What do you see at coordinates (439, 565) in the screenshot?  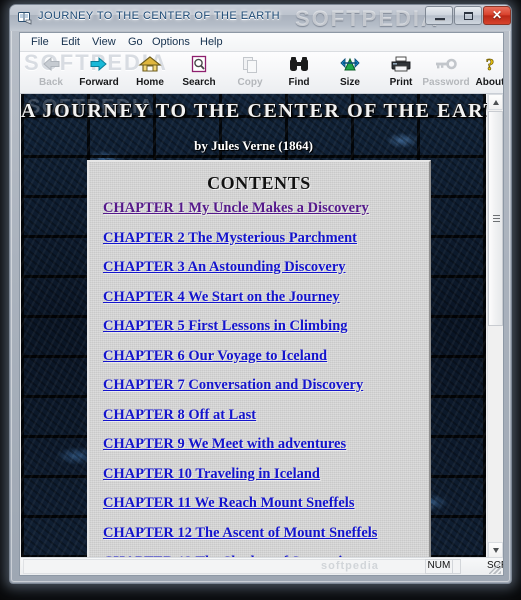 I see `status-indicator-num-label: NUM` at bounding box center [439, 565].